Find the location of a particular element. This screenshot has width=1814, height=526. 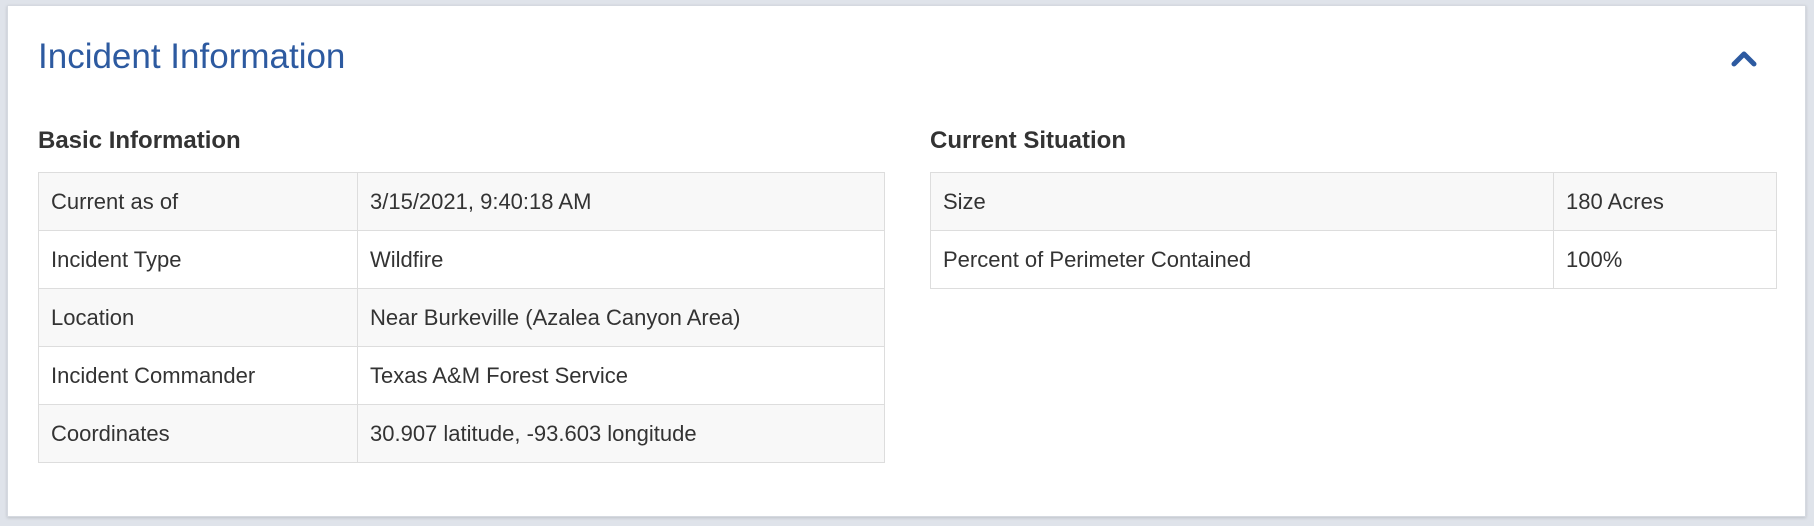

row-value: 180 Acres is located at coordinates (1665, 201).